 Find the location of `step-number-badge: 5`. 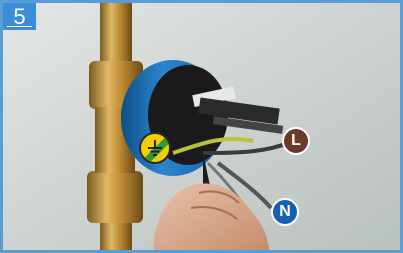

step-number-badge: 5 is located at coordinates (19, 16).